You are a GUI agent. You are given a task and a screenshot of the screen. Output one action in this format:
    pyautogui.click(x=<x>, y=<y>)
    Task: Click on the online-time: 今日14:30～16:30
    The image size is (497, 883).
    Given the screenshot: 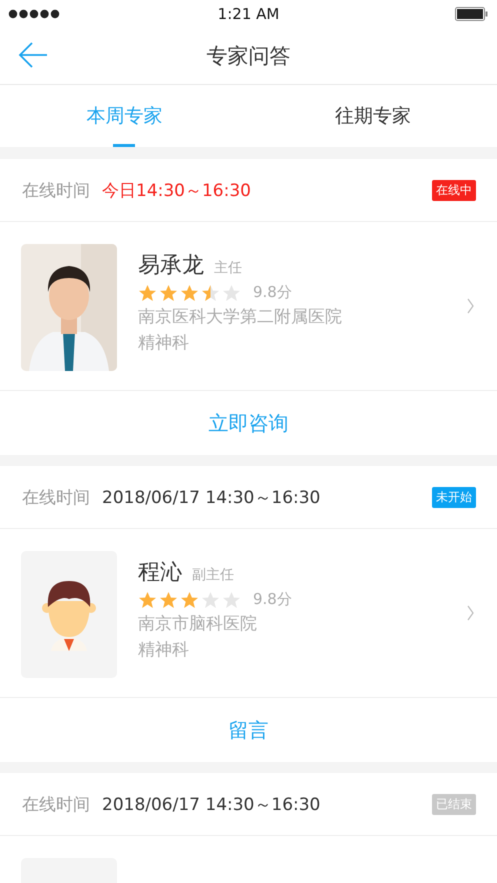 What is the action you would take?
    pyautogui.click(x=177, y=191)
    